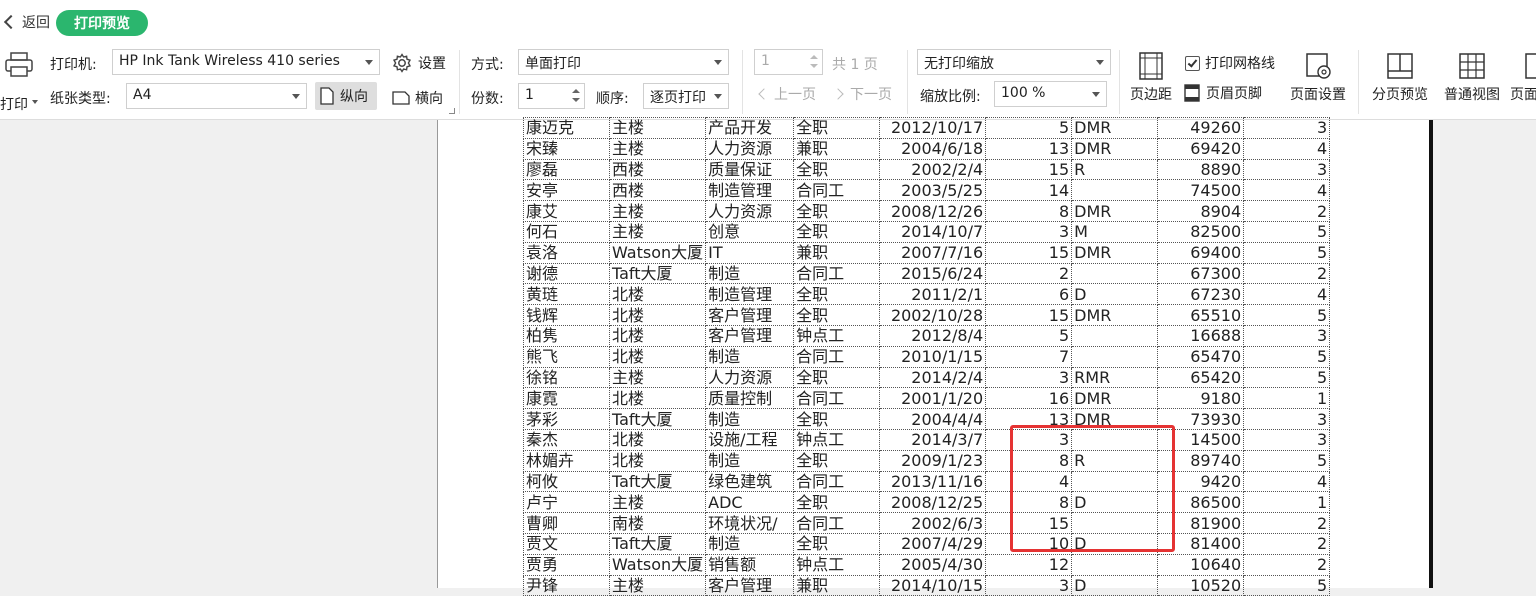 Image resolution: width=1536 pixels, height=596 pixels. I want to click on normal-view-button: 普通视图, so click(1472, 78).